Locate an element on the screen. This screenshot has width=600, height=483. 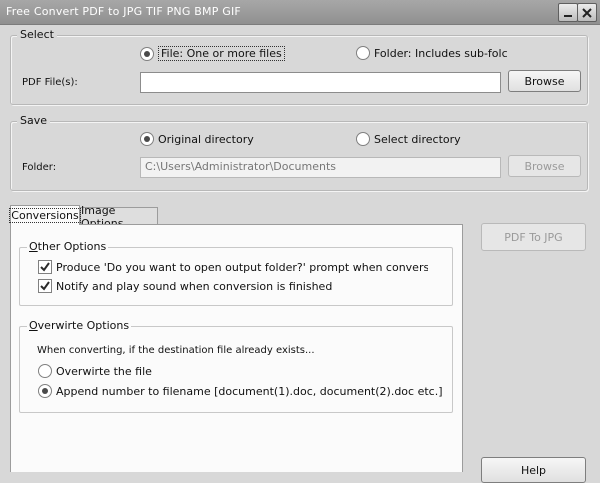
folder-input: C:\Users\Administrator\Documents is located at coordinates (320, 167).